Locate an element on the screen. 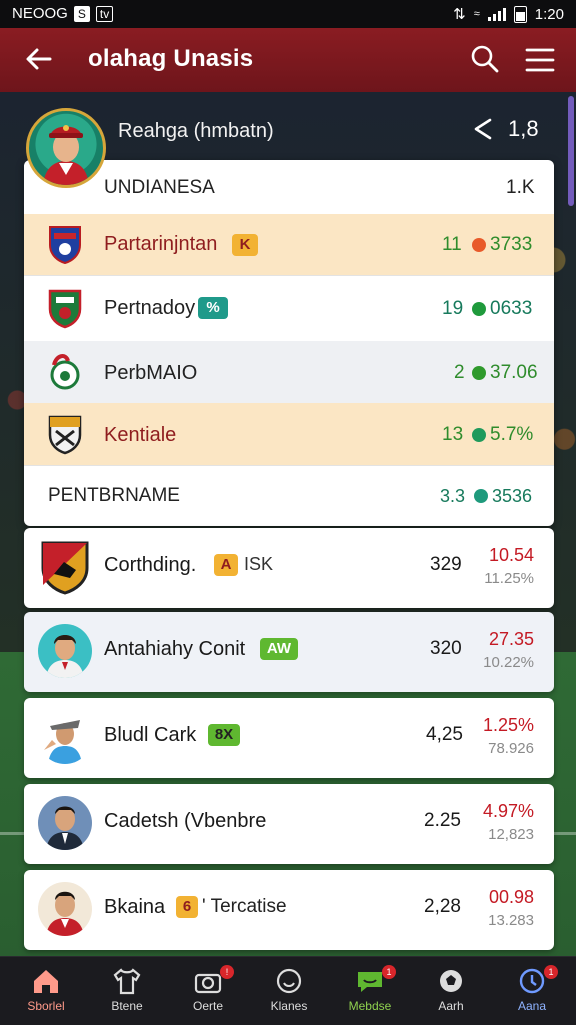  nav-label: Sborlel is located at coordinates (46, 1006).